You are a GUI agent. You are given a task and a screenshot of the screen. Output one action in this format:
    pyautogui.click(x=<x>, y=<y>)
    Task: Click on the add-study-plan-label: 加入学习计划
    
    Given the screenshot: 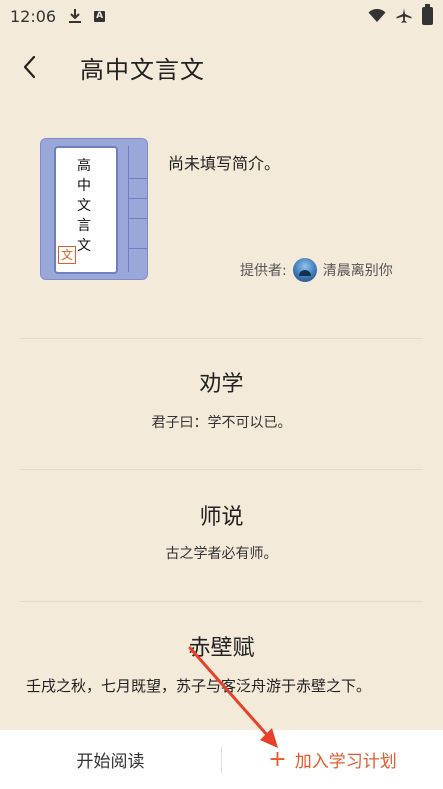 What is the action you would take?
    pyautogui.click(x=345, y=762)
    